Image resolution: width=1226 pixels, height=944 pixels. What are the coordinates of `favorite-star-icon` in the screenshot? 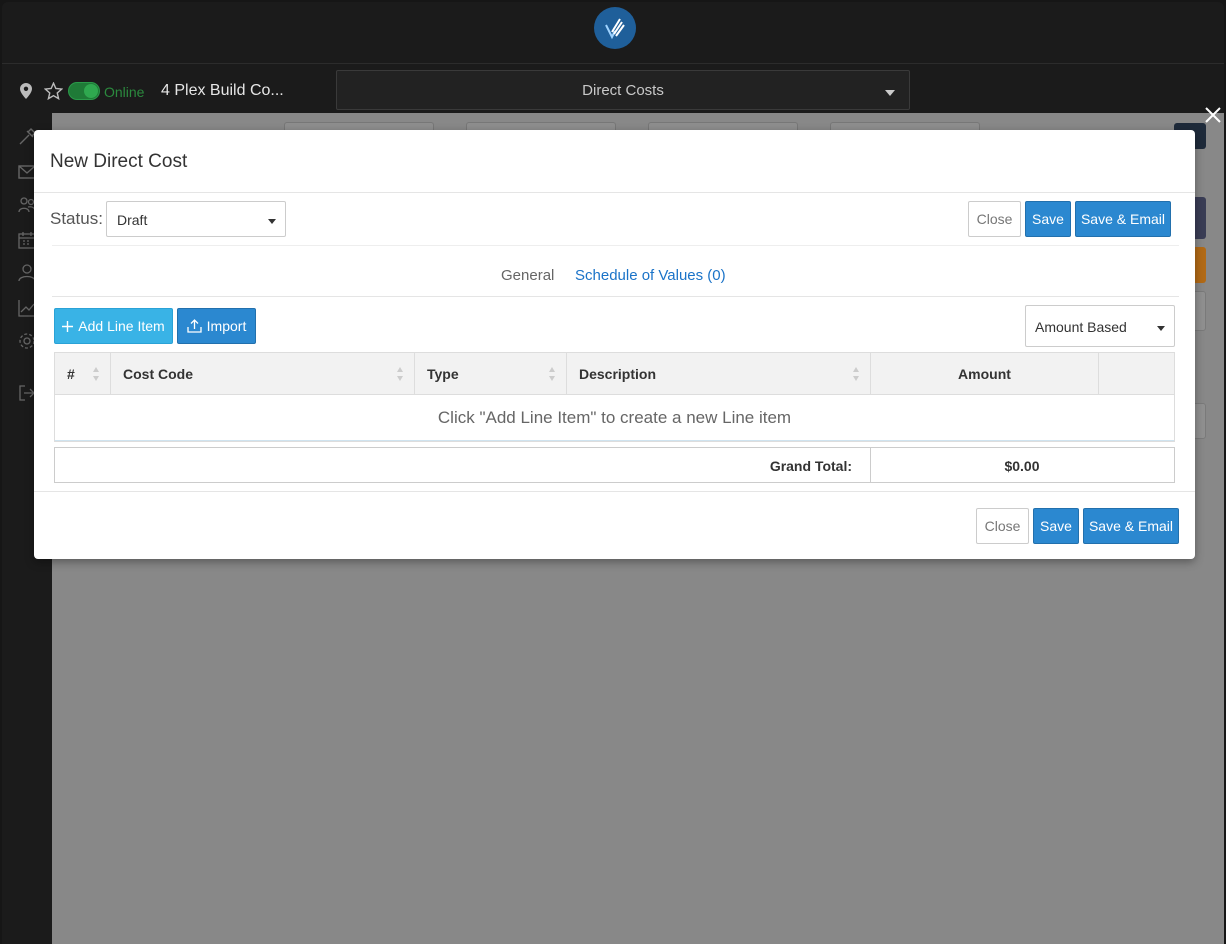 It's located at (53, 91).